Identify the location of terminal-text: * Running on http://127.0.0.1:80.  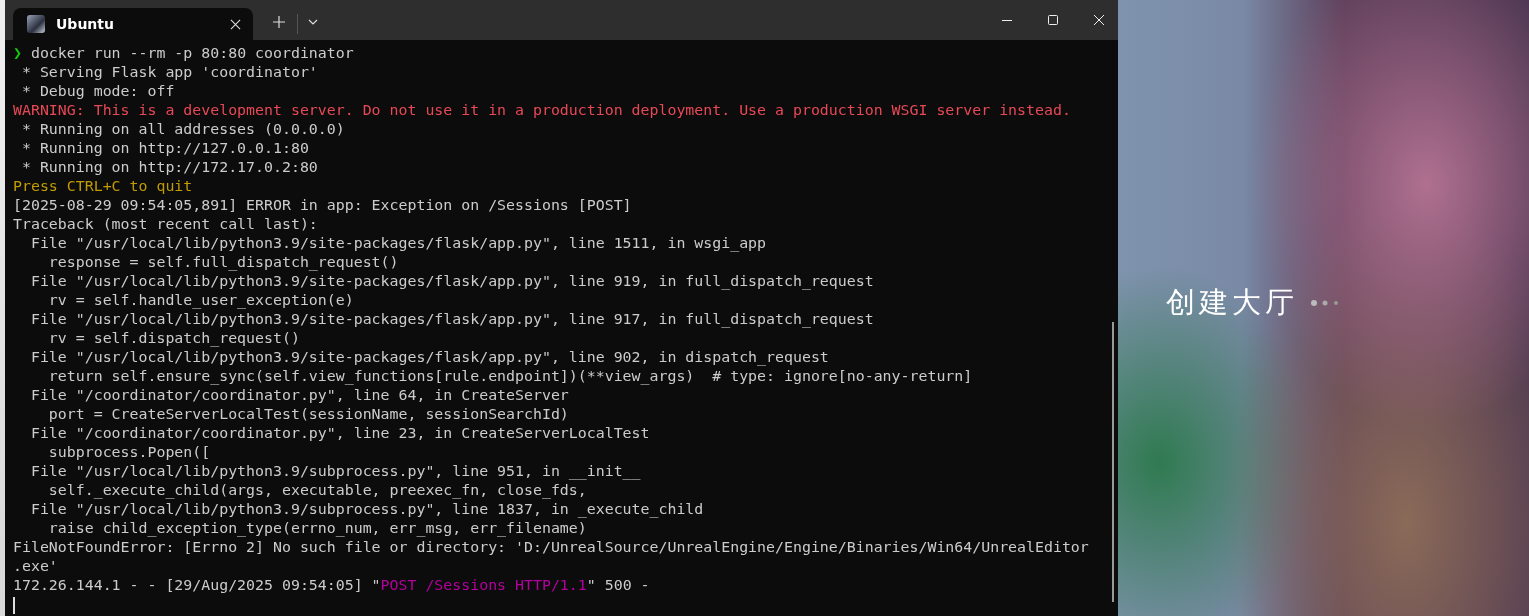
(164, 148).